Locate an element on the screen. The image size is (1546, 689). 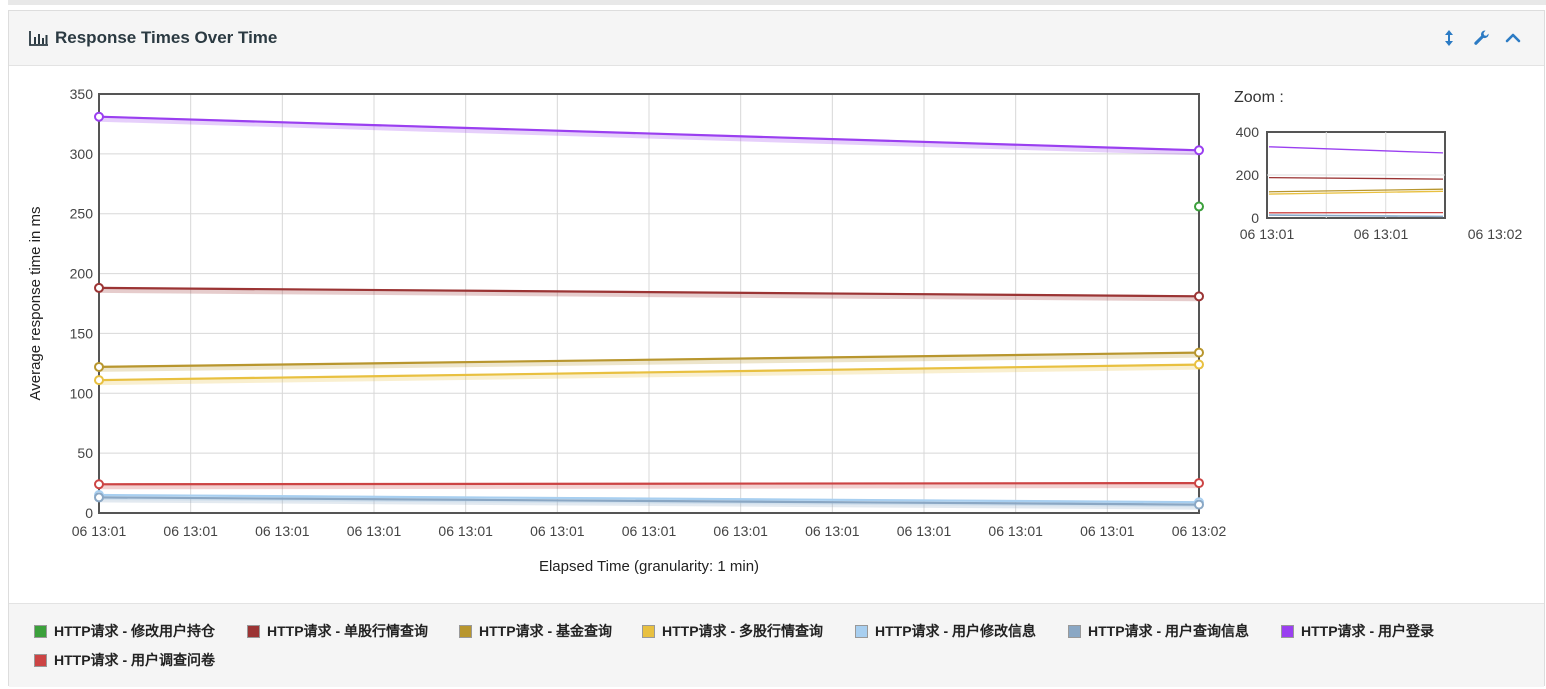
legend-item: HTTP请求 - 基金查询 is located at coordinates (535, 631).